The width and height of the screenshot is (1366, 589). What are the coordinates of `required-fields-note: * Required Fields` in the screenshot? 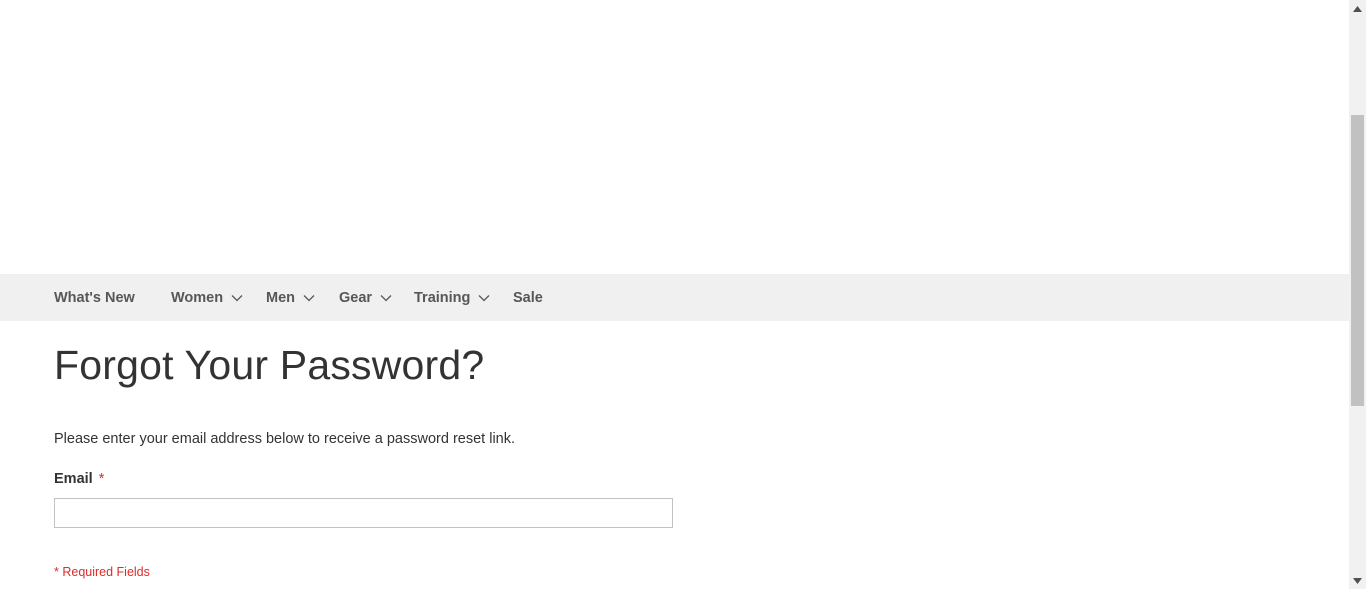 It's located at (102, 572).